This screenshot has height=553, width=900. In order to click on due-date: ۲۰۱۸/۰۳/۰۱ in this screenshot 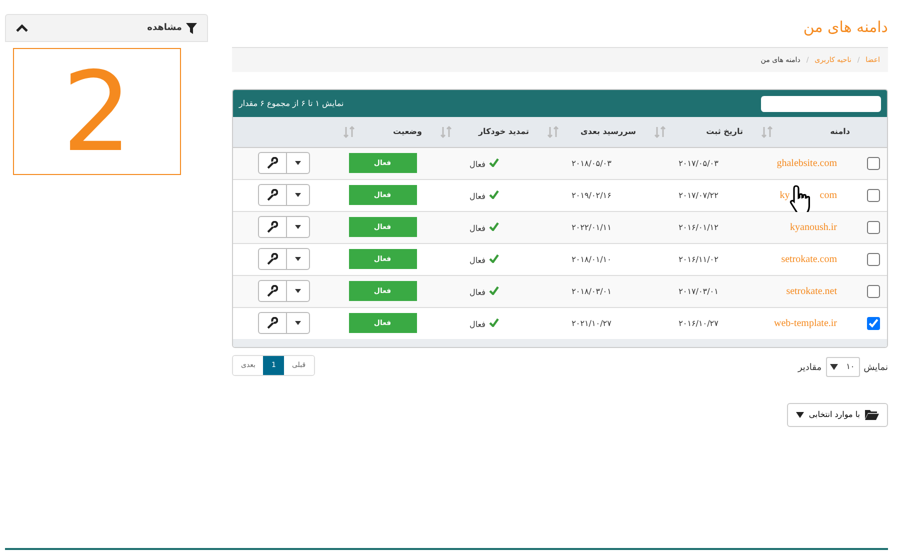, I will do `click(592, 291)`.